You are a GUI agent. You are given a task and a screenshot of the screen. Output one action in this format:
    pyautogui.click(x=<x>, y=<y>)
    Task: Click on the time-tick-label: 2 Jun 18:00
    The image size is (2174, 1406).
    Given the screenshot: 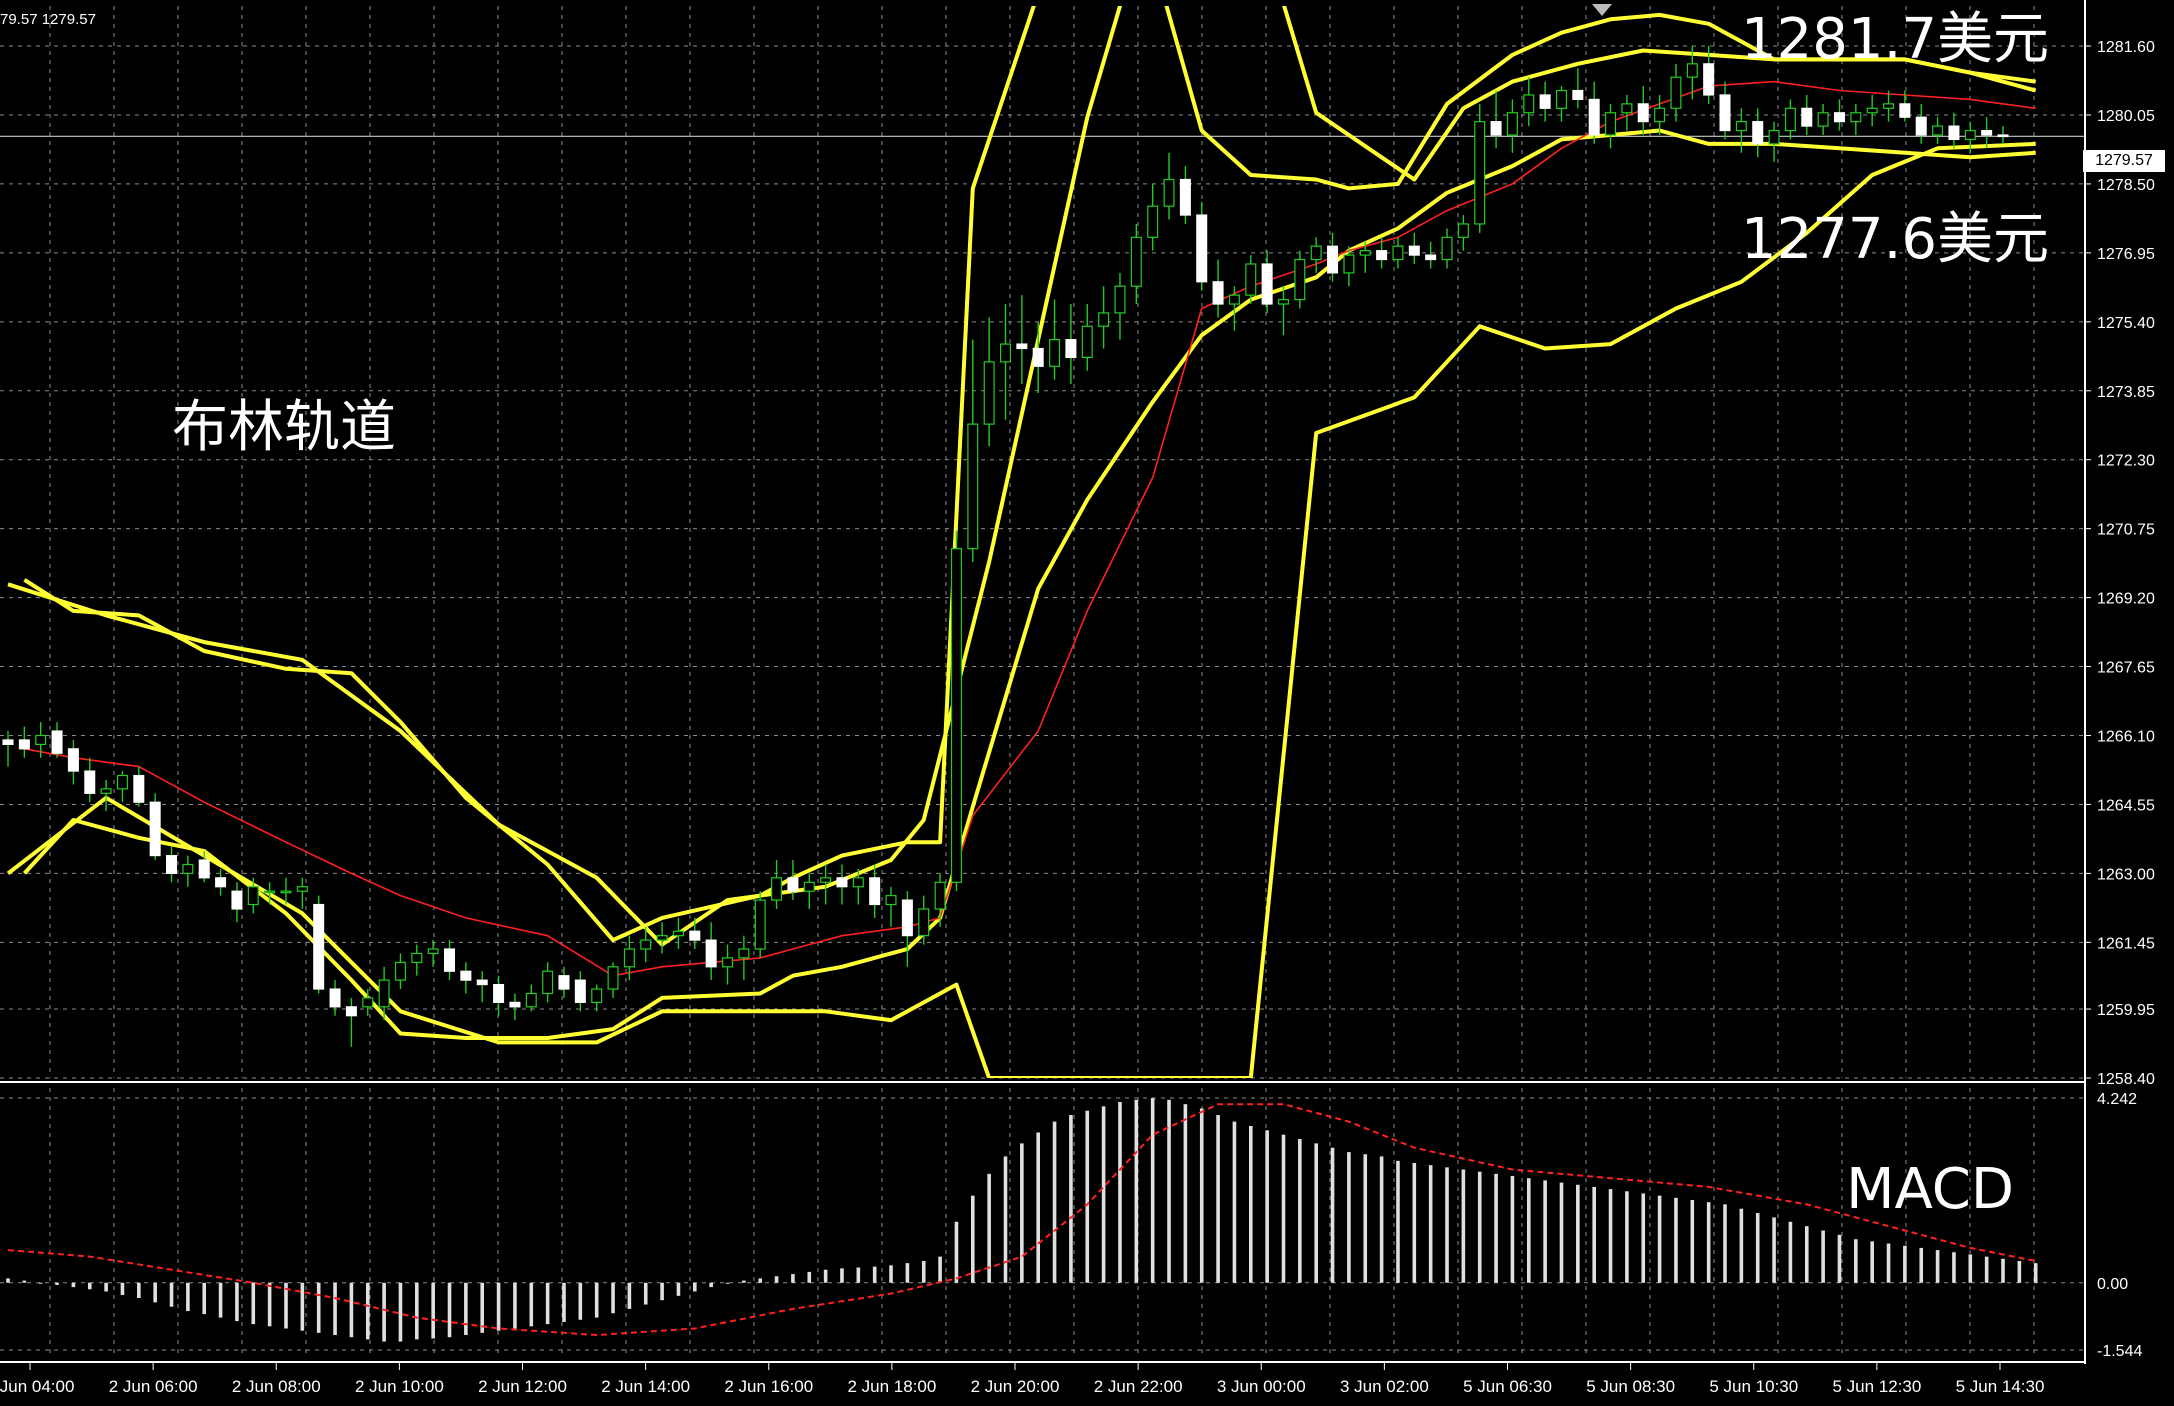 What is the action you would take?
    pyautogui.click(x=891, y=1386)
    